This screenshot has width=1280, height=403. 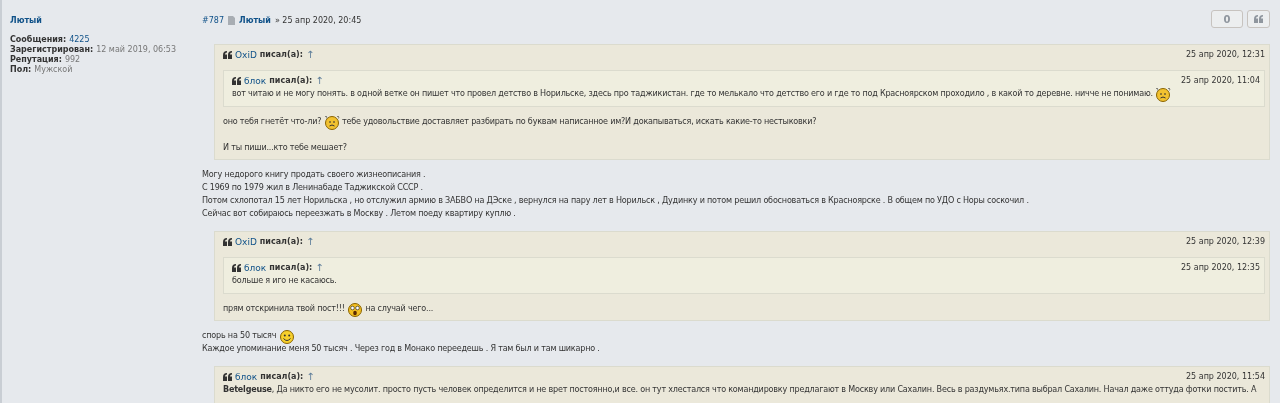 What do you see at coordinates (1220, 80) in the screenshot?
I see `quote-date: 25 апр 2020, 11:04` at bounding box center [1220, 80].